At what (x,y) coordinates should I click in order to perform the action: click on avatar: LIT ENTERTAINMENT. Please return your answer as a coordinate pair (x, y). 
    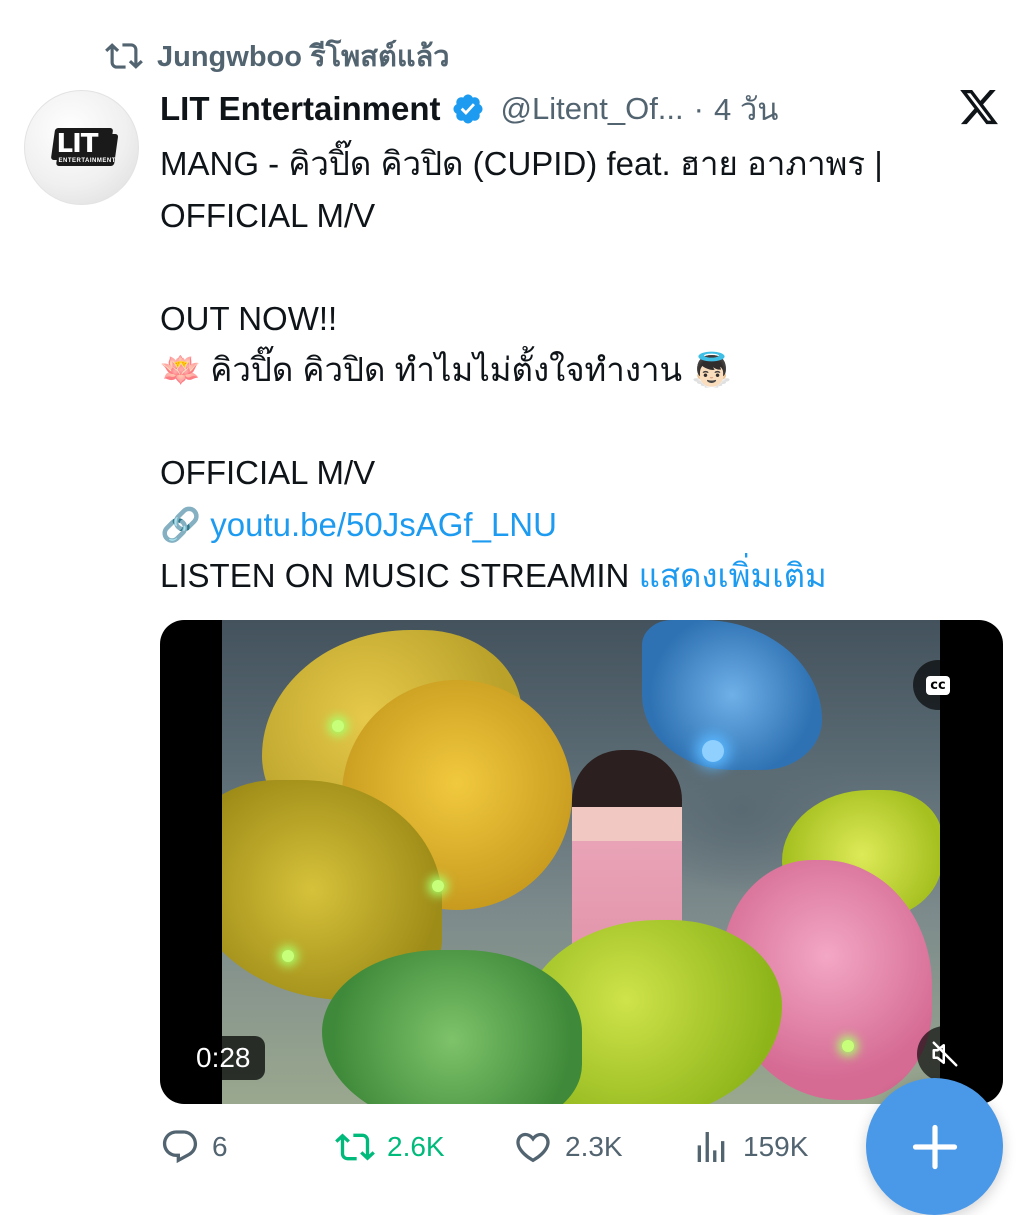
    Looking at the image, I should click on (81, 147).